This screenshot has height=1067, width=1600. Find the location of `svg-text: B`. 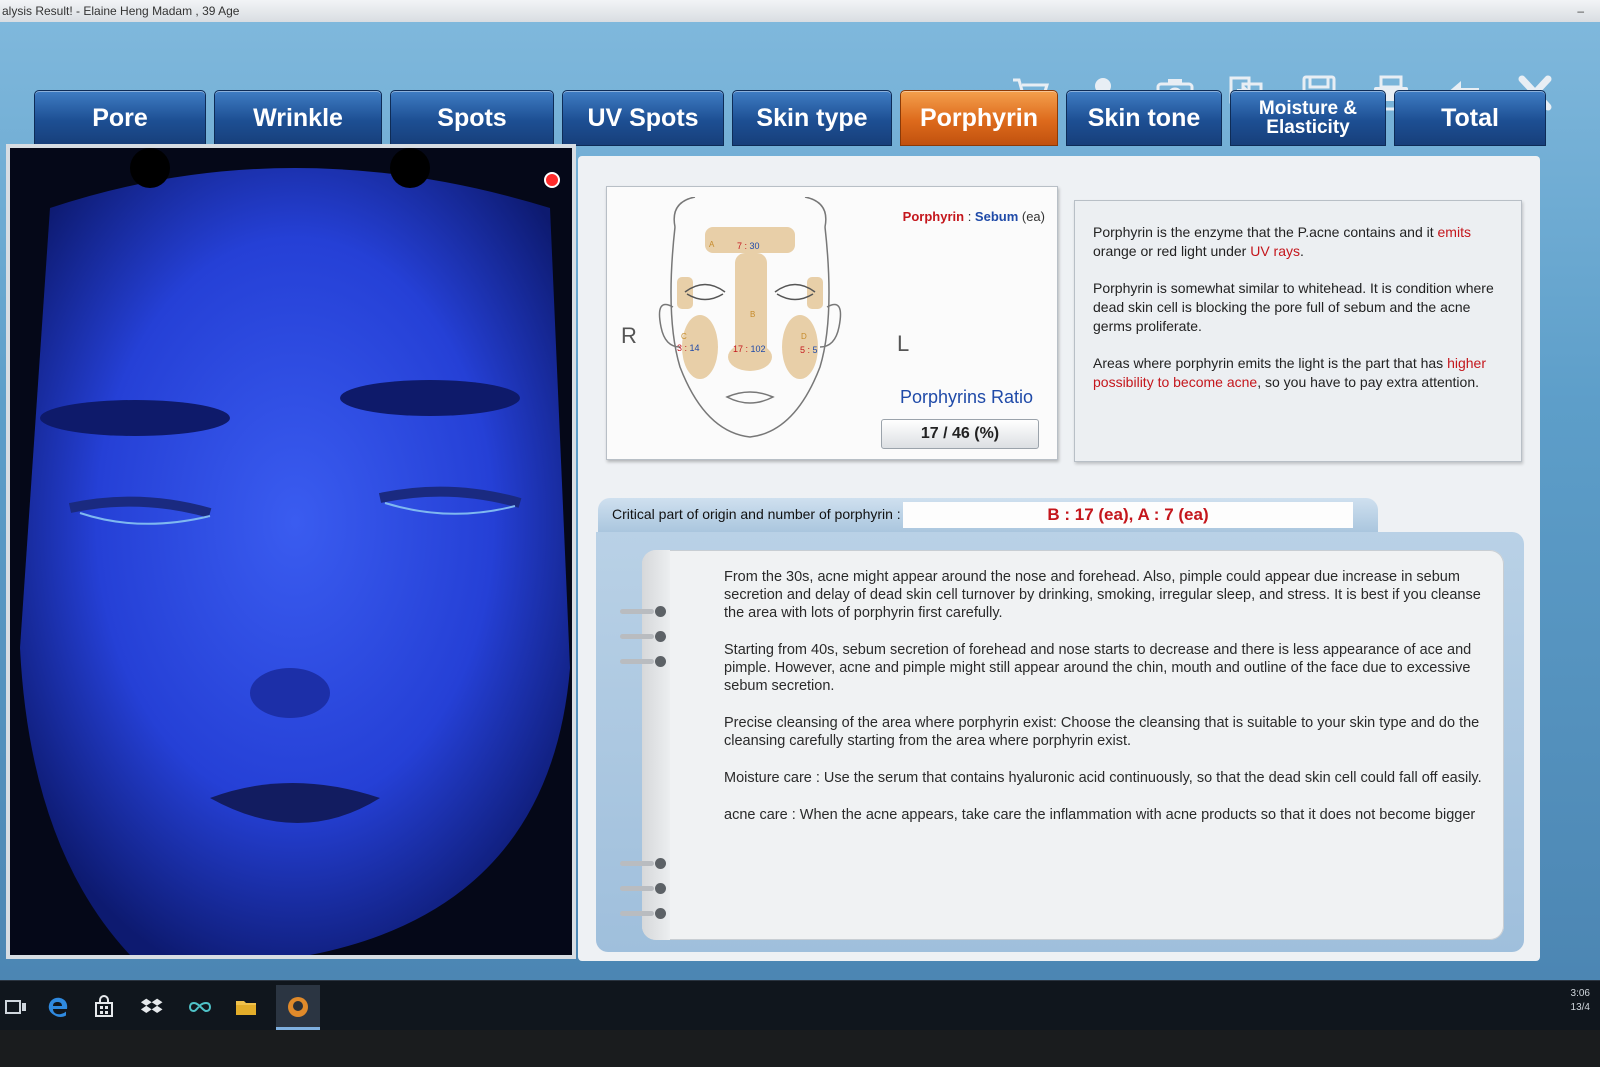

svg-text: B is located at coordinates (752, 314).